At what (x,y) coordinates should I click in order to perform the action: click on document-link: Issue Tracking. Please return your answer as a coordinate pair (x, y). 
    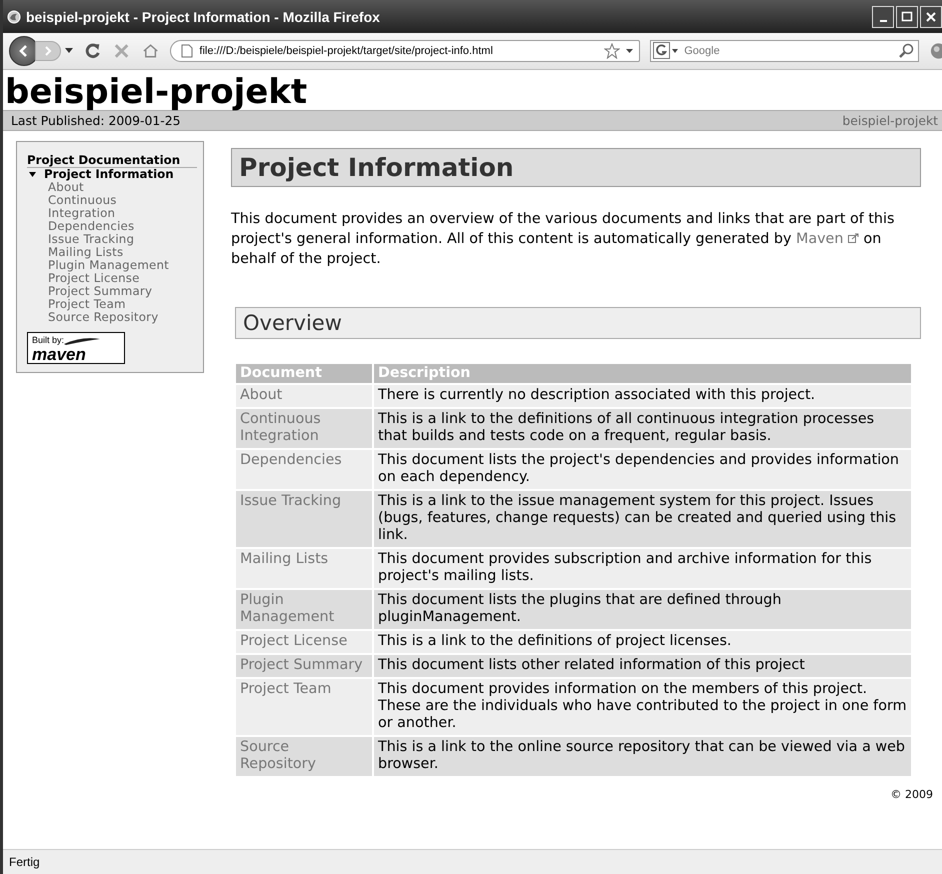
    Looking at the image, I should click on (304, 519).